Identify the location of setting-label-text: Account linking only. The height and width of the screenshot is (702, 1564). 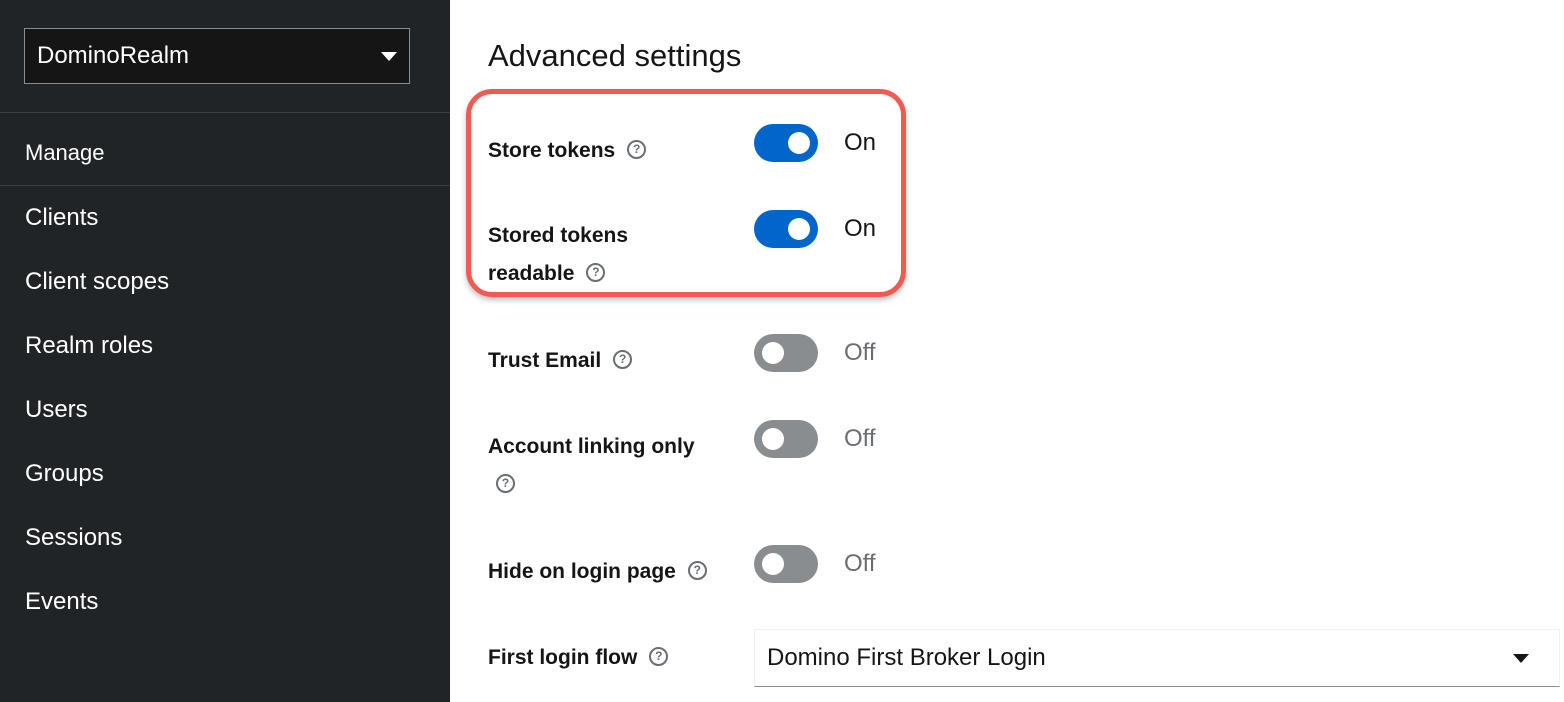
(591, 446).